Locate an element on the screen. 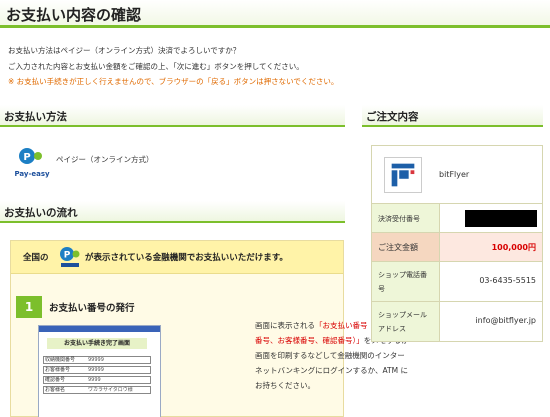 The width and height of the screenshot is (550, 417). shop-logo is located at coordinates (403, 175).